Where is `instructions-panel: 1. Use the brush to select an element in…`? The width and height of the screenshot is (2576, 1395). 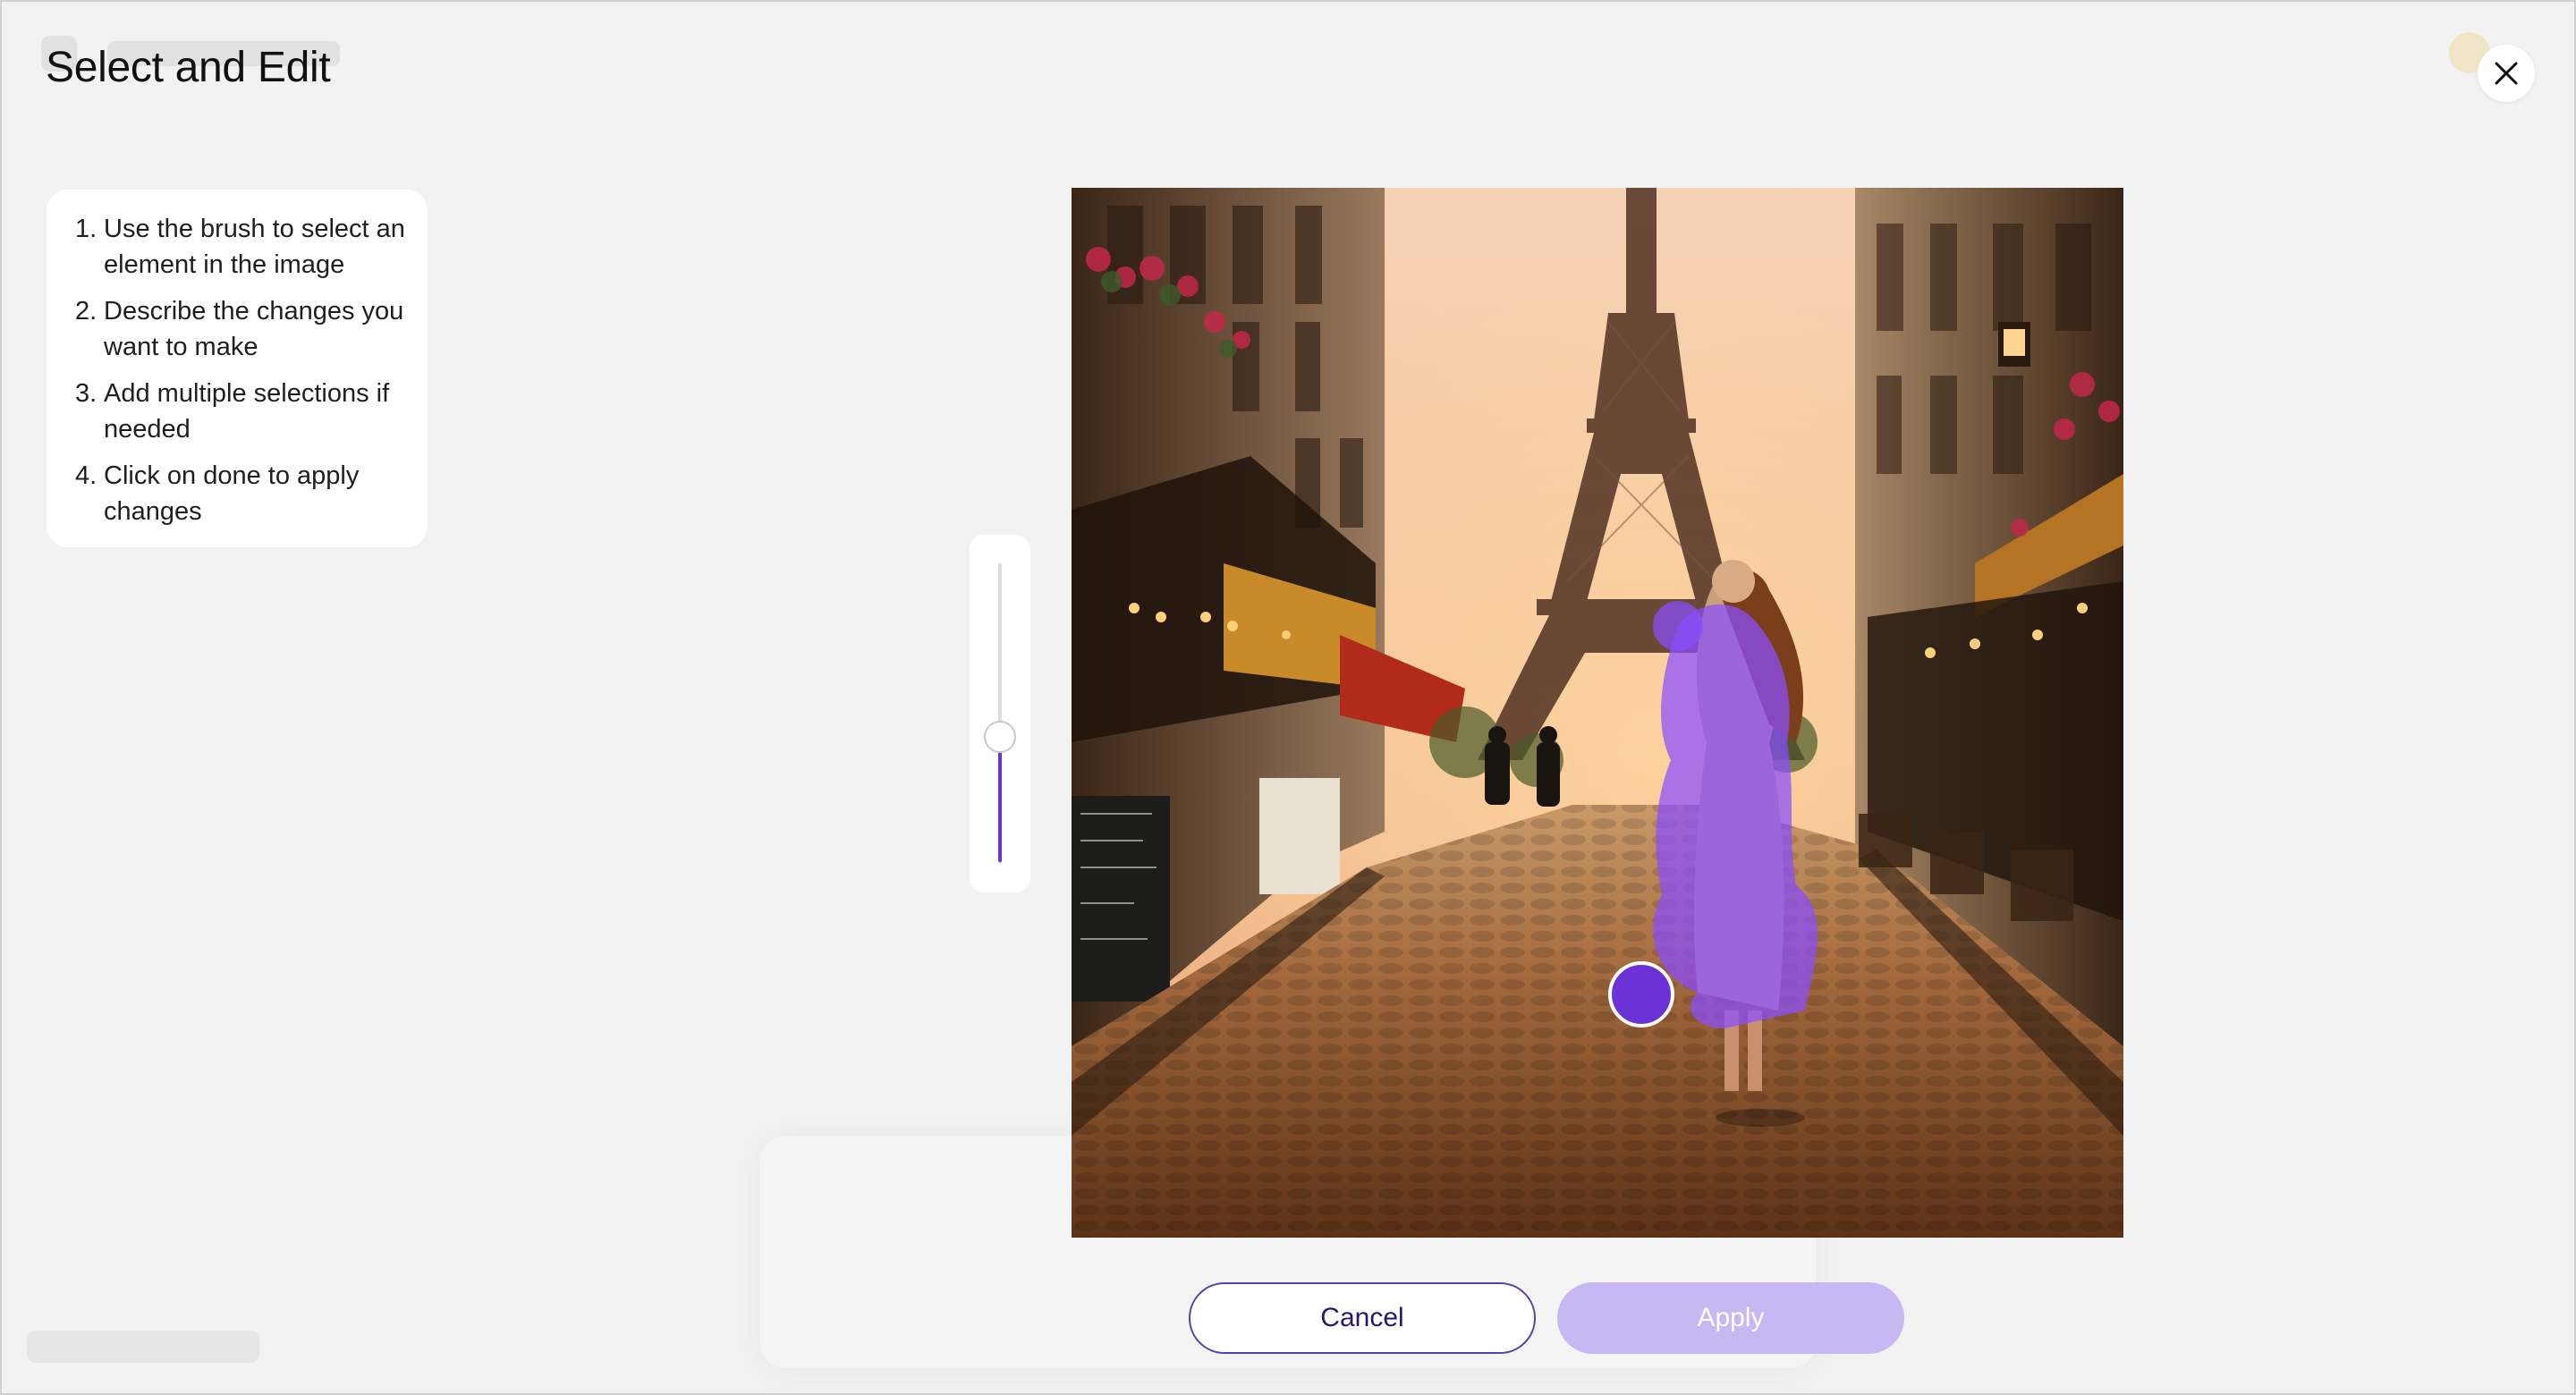 instructions-panel: 1. Use the brush to select an element in… is located at coordinates (237, 368).